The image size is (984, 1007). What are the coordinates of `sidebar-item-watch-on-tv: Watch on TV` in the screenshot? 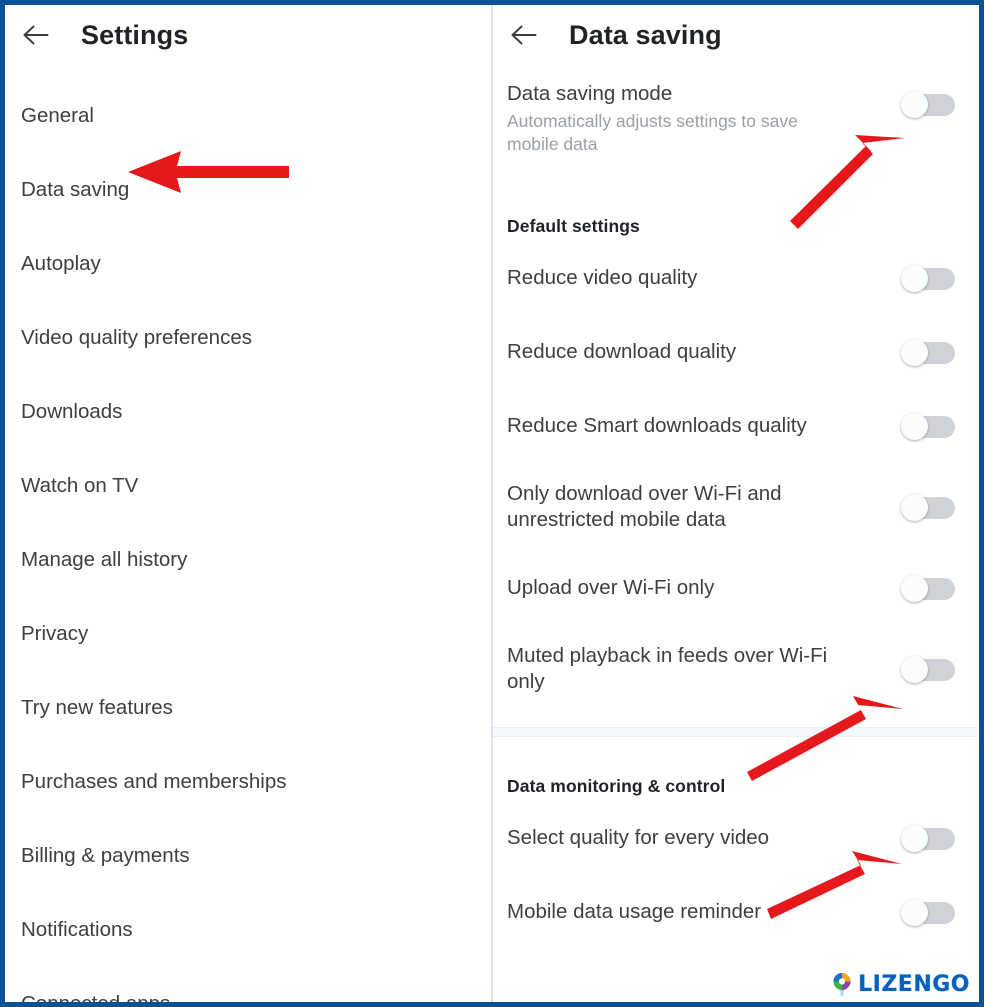 It's located at (248, 486).